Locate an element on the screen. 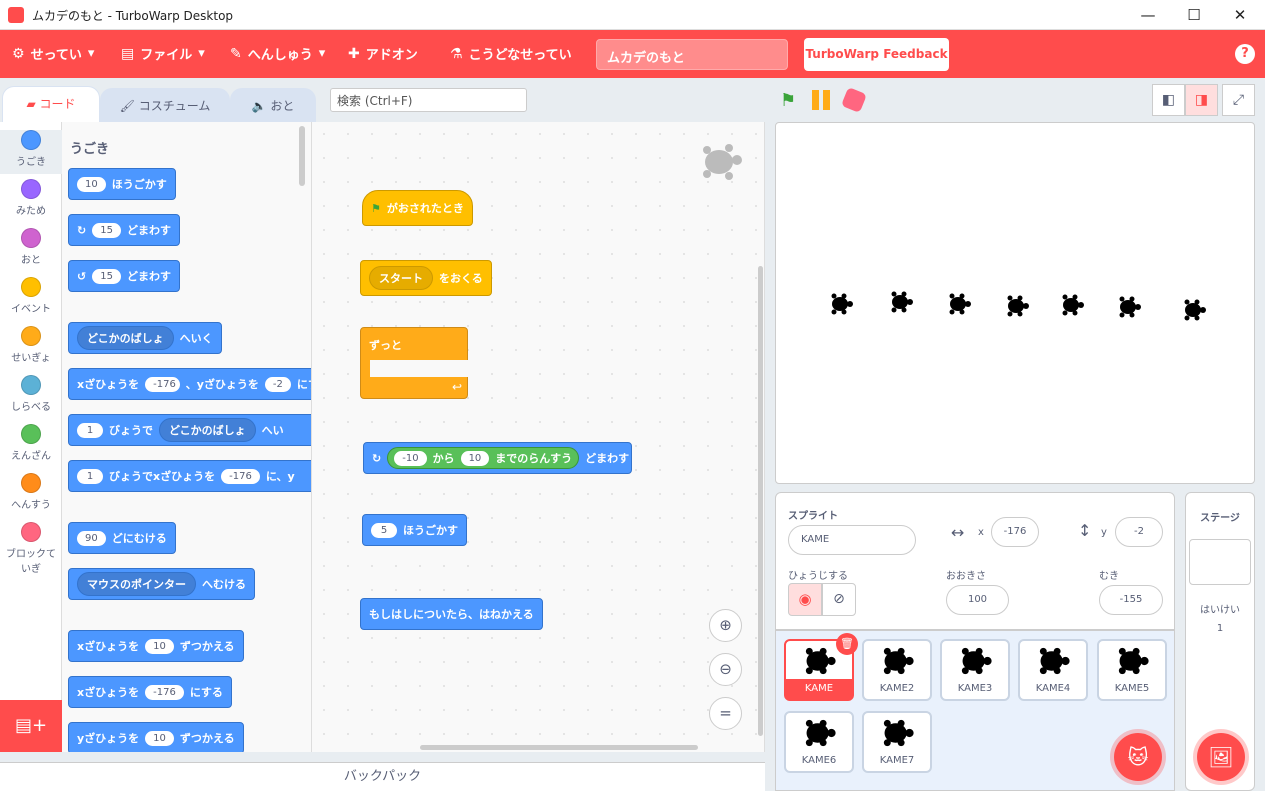 This screenshot has height=791, width=1265. show-sprite-button: ◉ is located at coordinates (805, 599).